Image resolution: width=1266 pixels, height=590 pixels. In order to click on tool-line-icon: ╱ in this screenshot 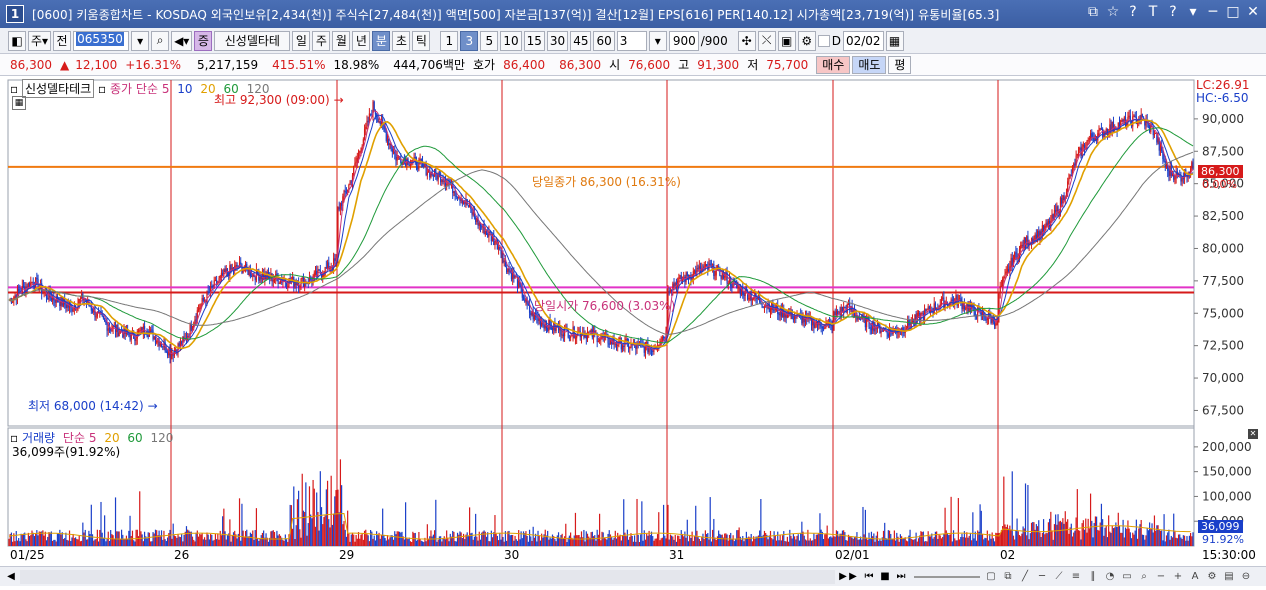, I will do `click(1025, 577)`.